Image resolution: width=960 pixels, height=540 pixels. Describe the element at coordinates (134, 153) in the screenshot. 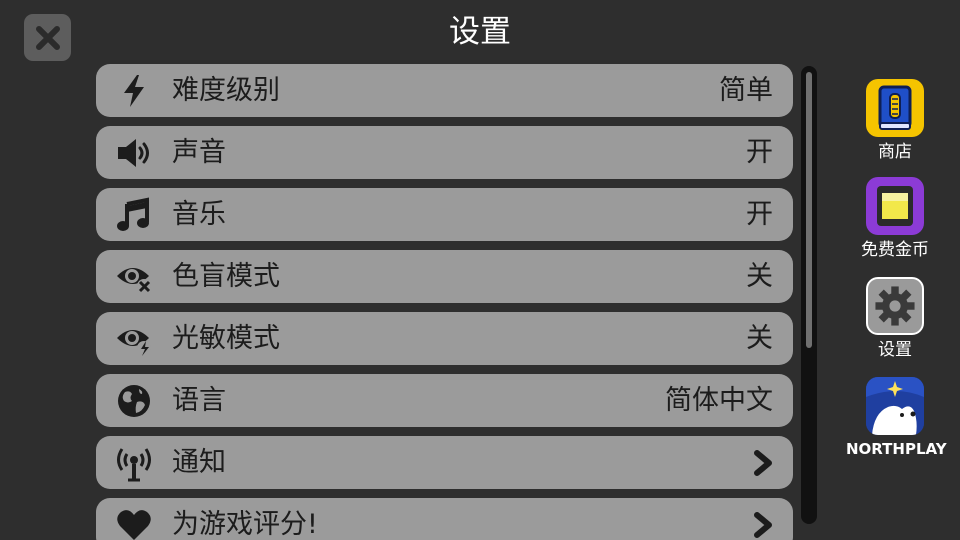

I see `speaker-icon` at that location.